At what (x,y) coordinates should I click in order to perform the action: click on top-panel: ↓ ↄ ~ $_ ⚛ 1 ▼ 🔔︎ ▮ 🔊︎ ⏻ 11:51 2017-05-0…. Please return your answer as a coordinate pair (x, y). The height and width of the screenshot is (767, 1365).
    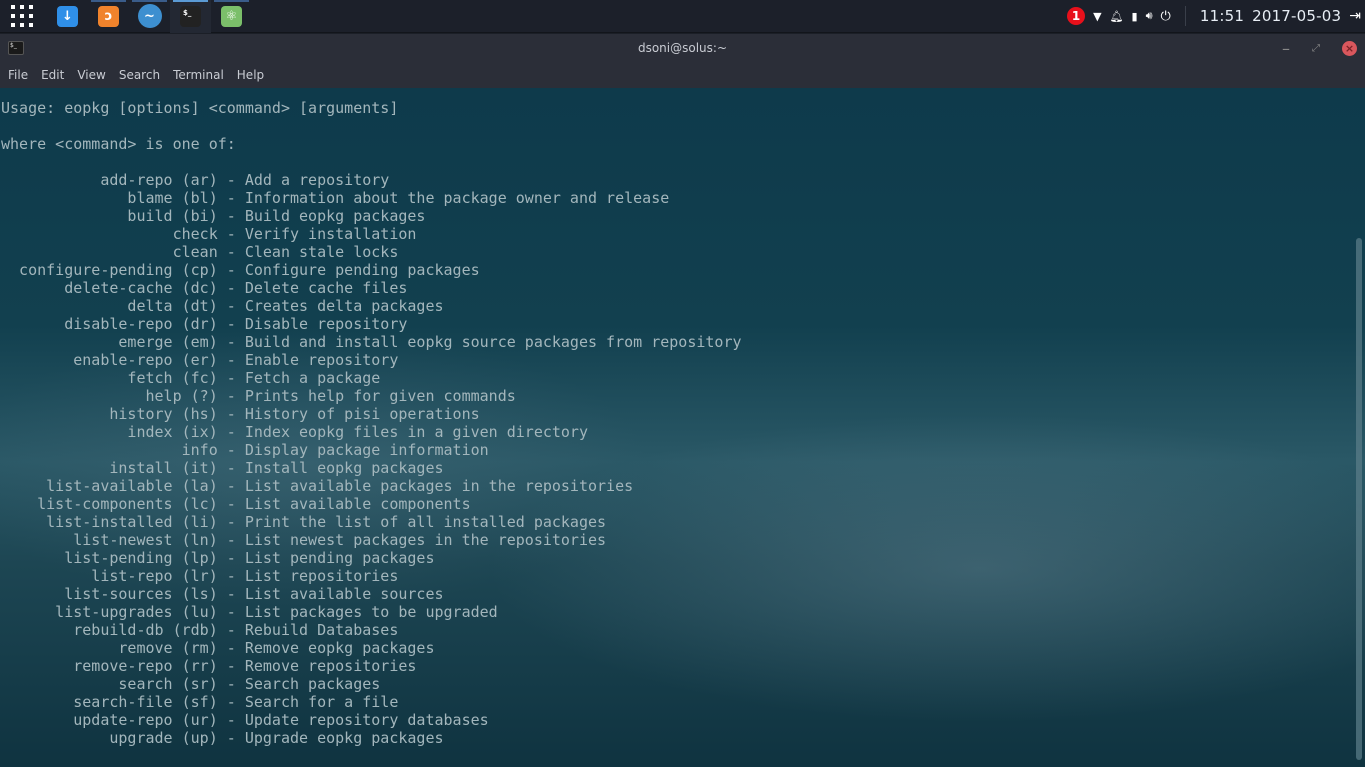
    Looking at the image, I should click on (682, 16).